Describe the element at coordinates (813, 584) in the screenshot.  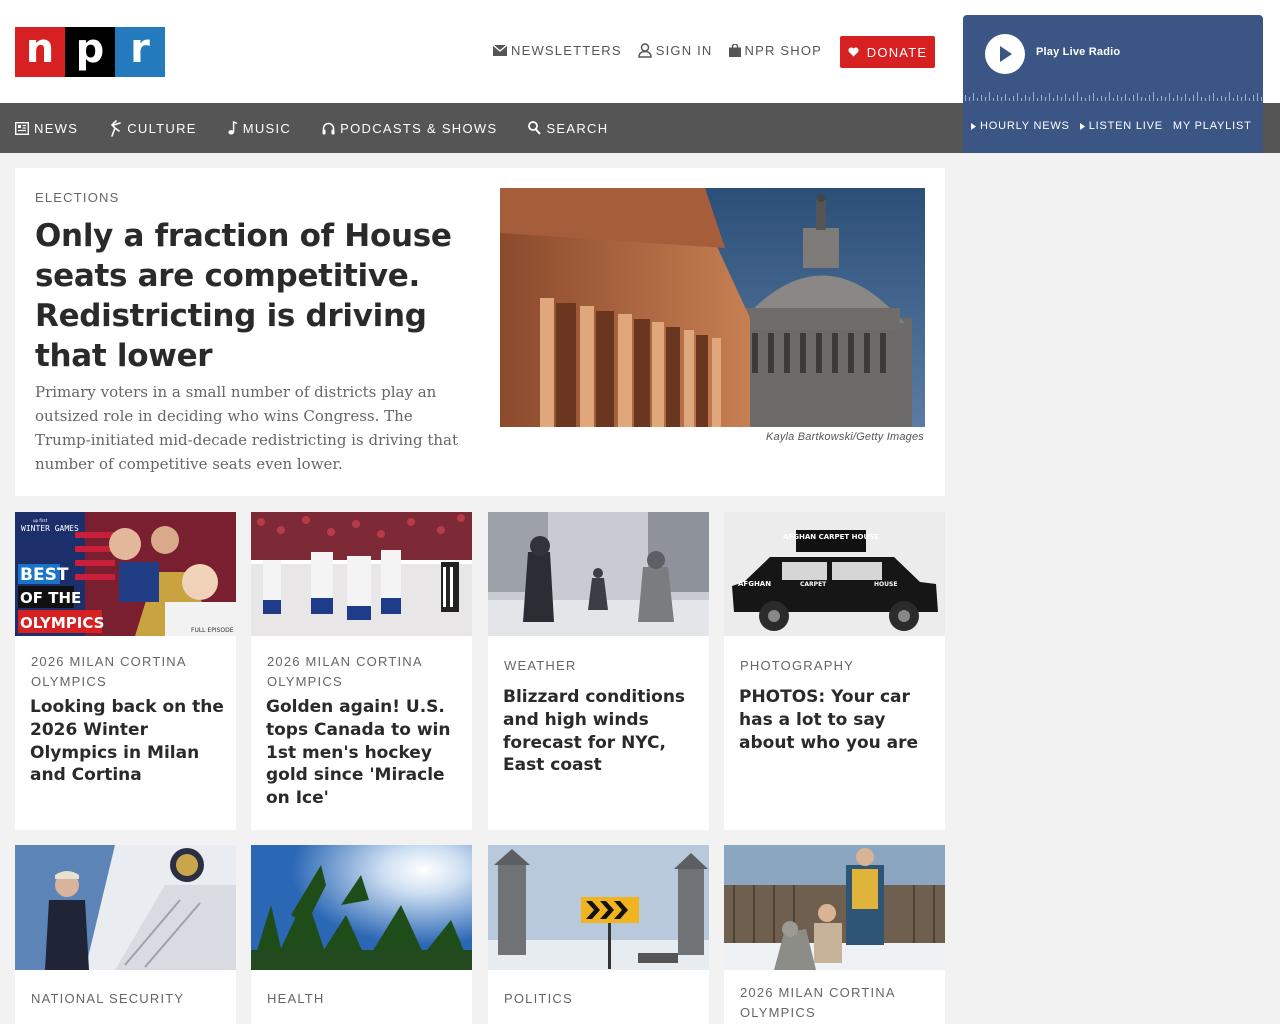
I see `car-side-text-carpet: CARPET` at that location.